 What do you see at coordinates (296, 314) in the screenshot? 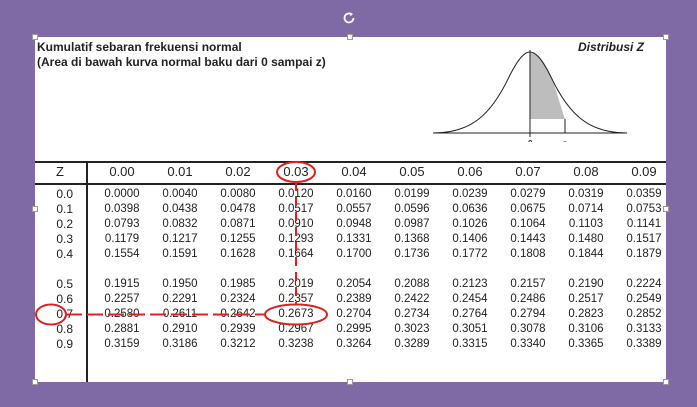
I see `table-cell: 0.2673` at bounding box center [296, 314].